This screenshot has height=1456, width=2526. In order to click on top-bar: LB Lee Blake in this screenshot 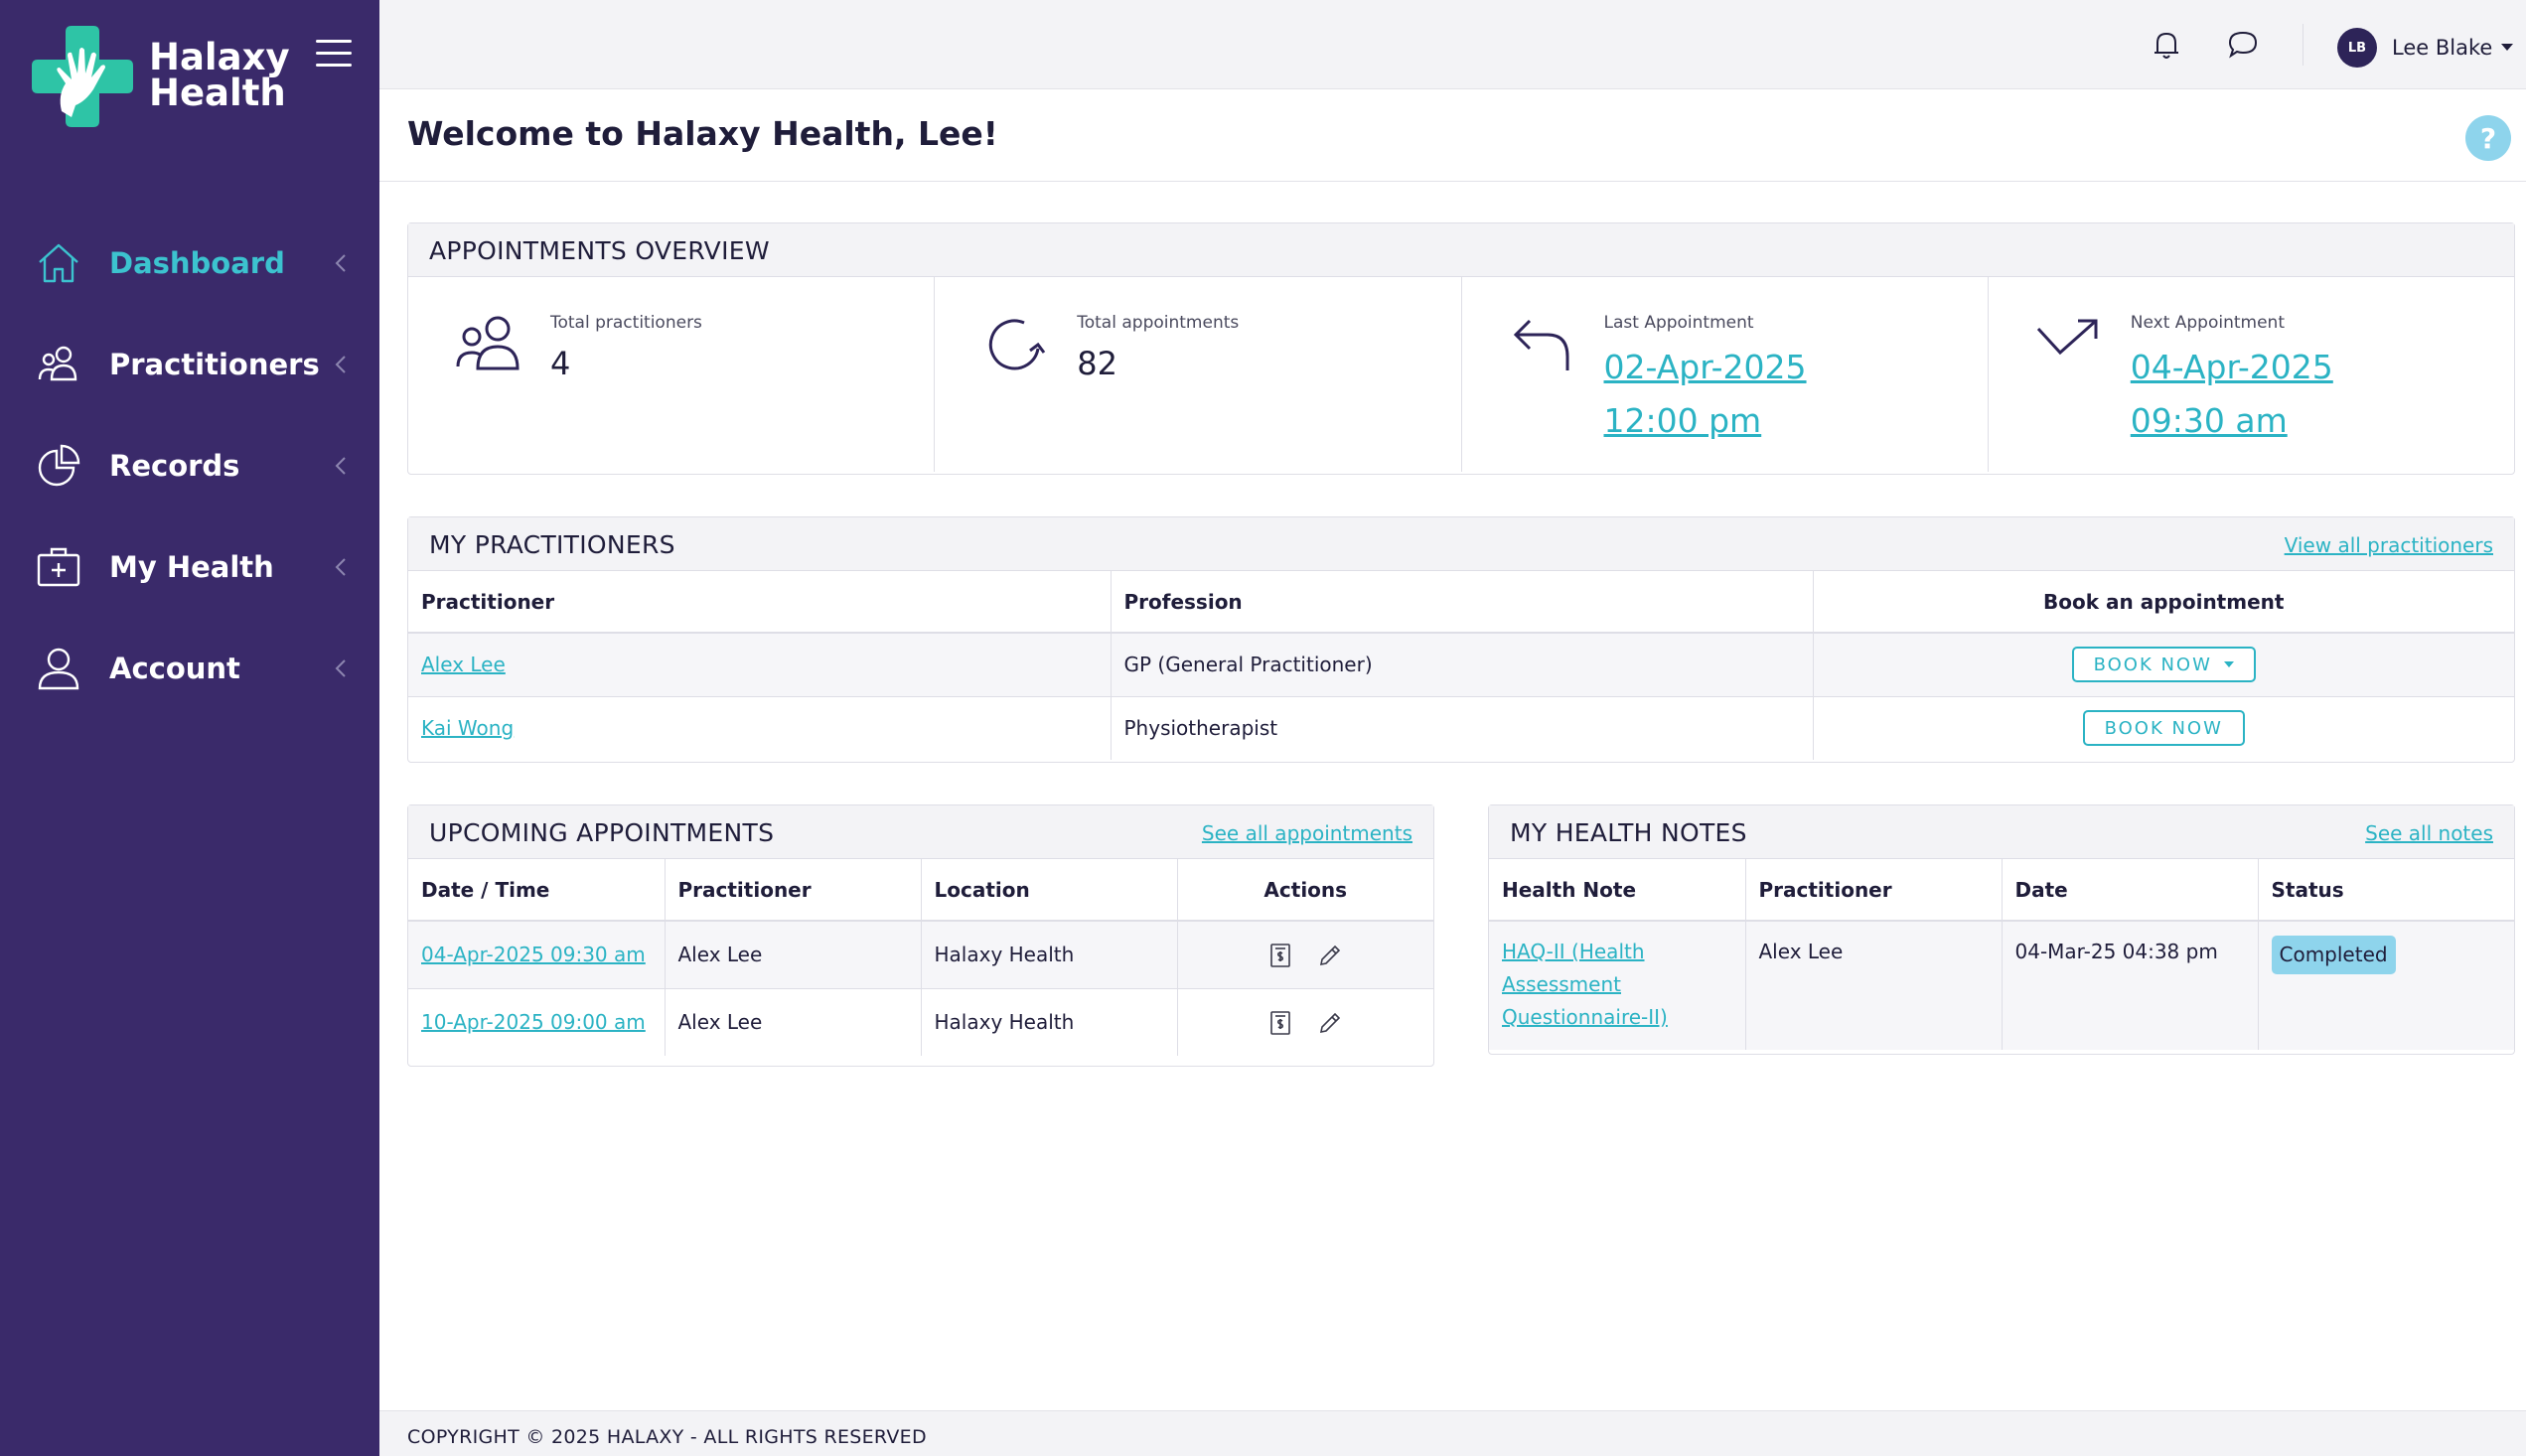, I will do `click(1452, 44)`.